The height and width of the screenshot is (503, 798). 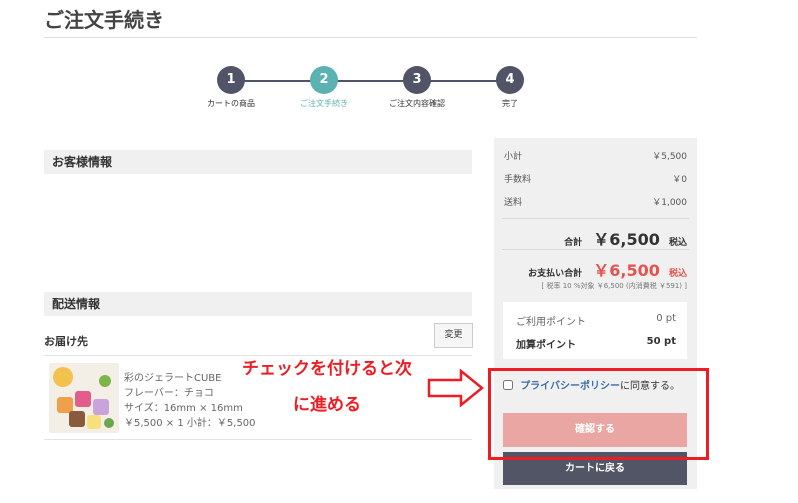 I want to click on annotation-line-2: に進める, so click(x=327, y=405).